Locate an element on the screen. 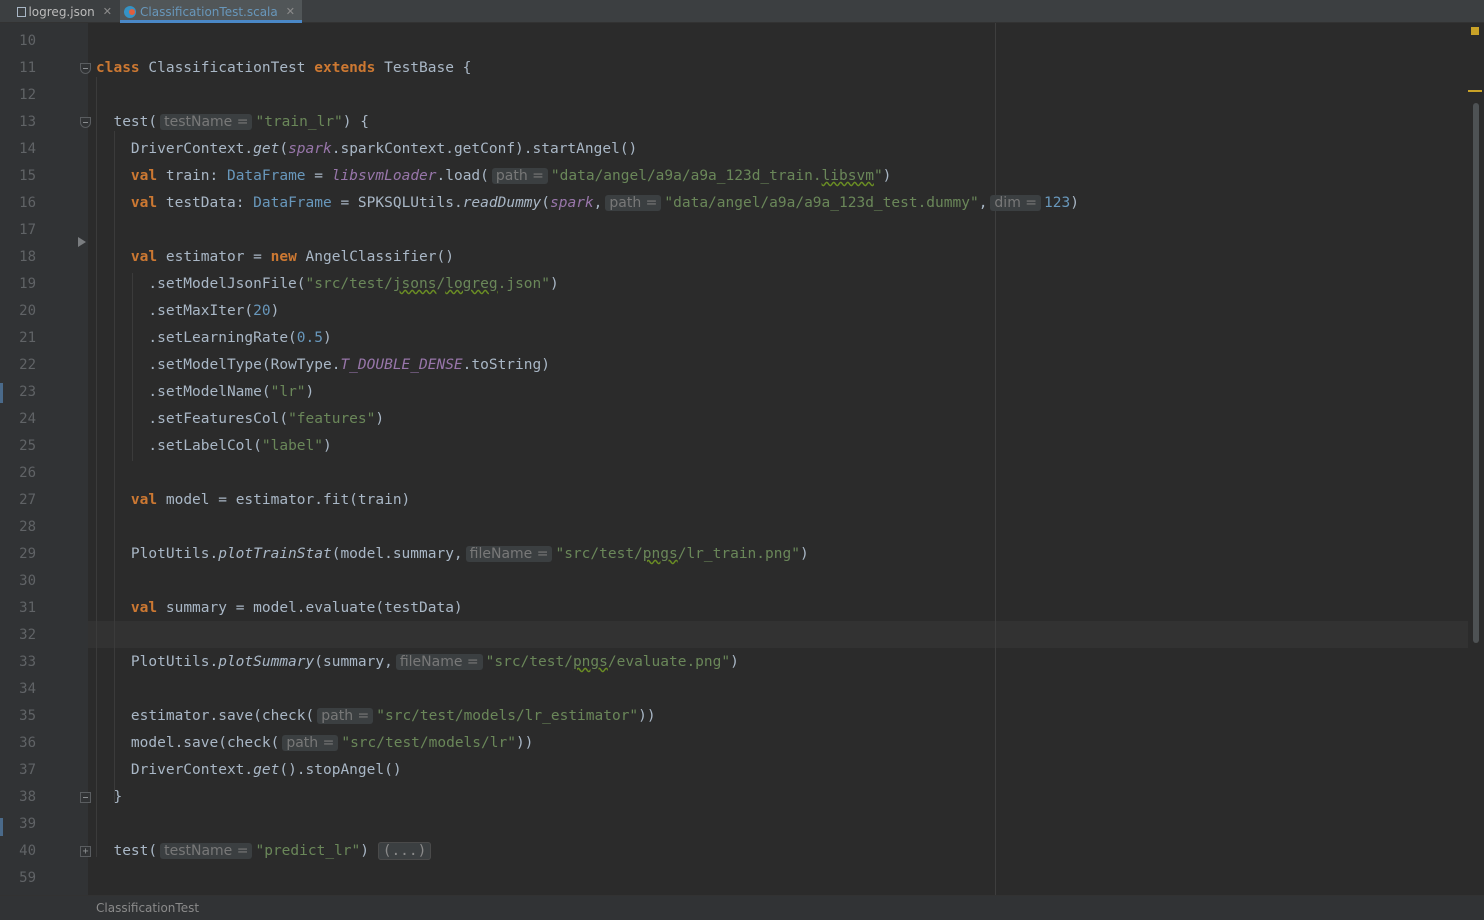  line-number: 38 is located at coordinates (27, 797).